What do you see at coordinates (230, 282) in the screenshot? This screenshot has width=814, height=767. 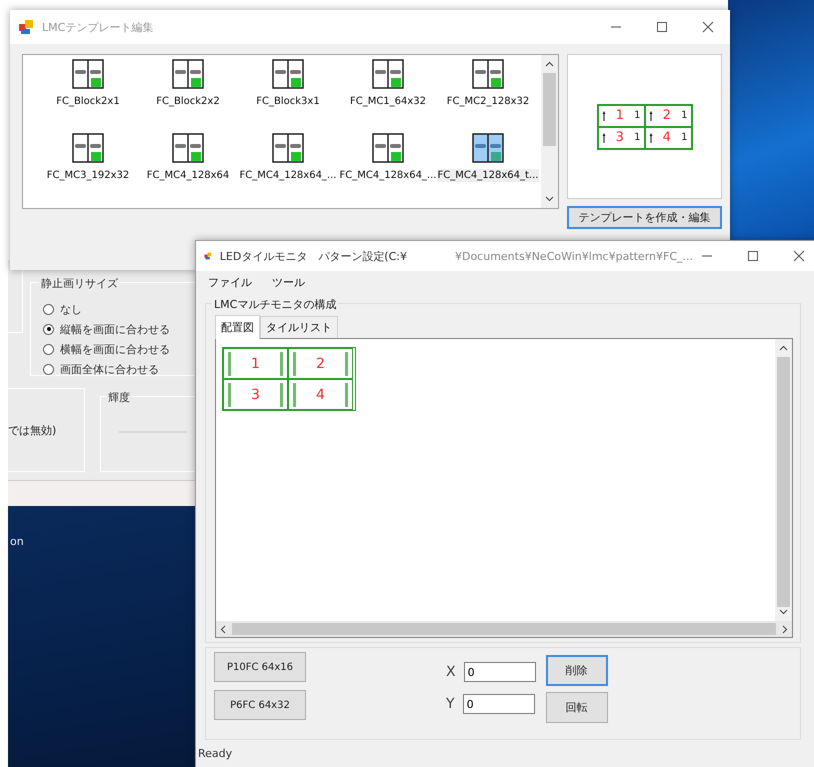 I see `menu-item: ファイル` at bounding box center [230, 282].